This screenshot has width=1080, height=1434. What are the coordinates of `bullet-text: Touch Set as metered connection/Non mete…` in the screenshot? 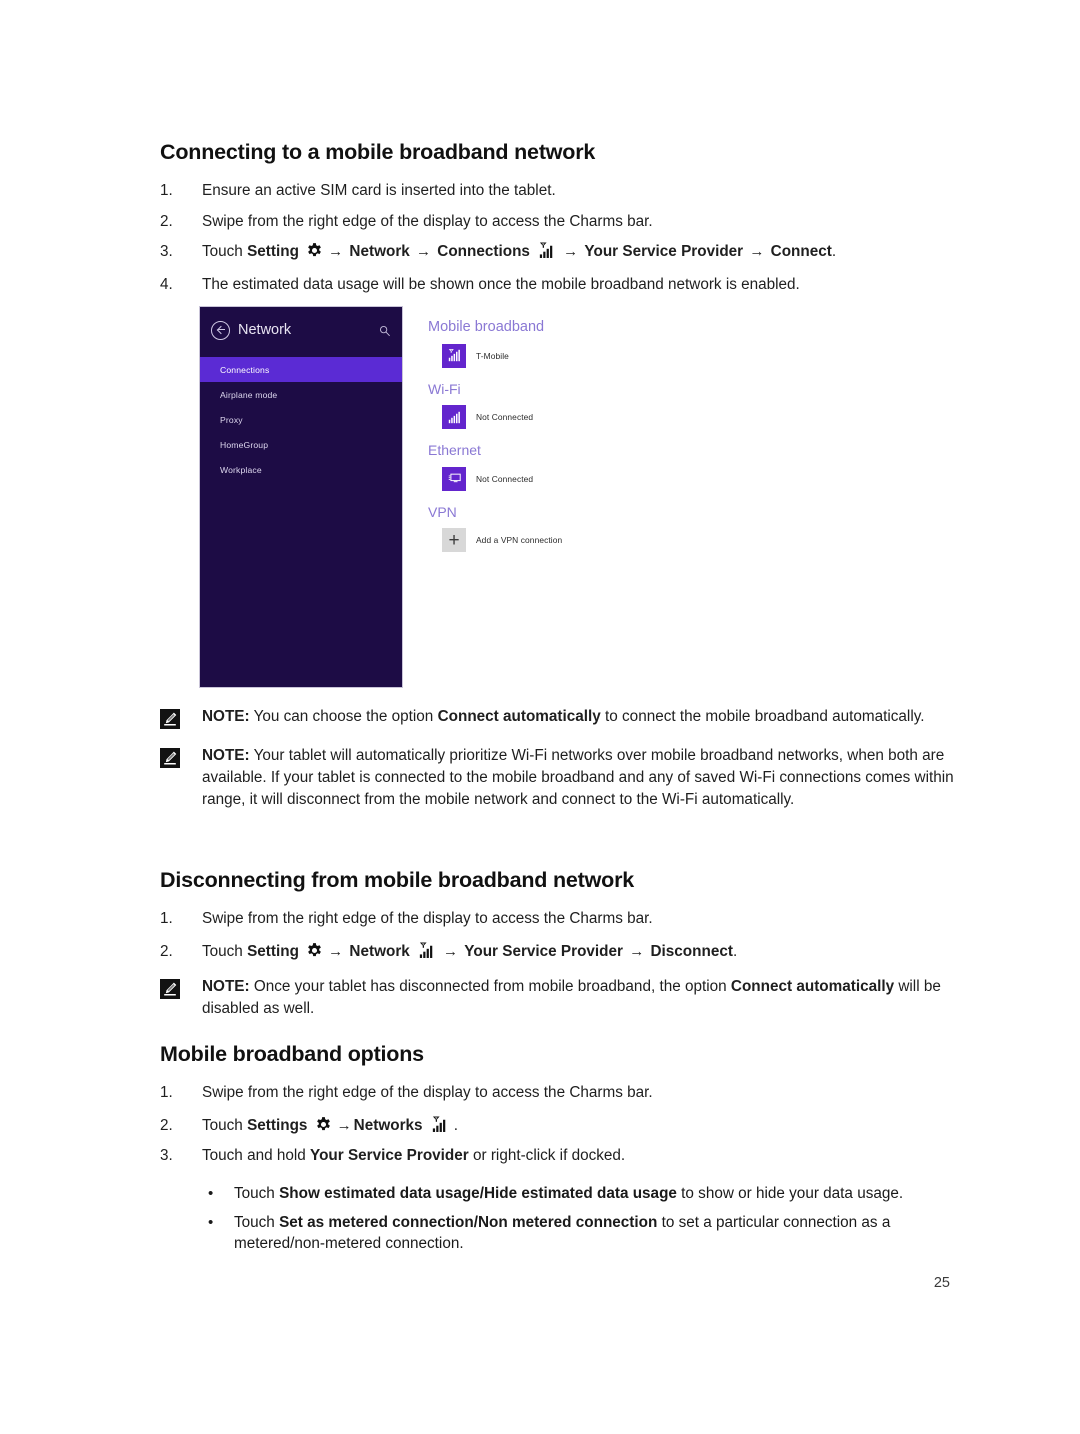 It's located at (597, 1233).